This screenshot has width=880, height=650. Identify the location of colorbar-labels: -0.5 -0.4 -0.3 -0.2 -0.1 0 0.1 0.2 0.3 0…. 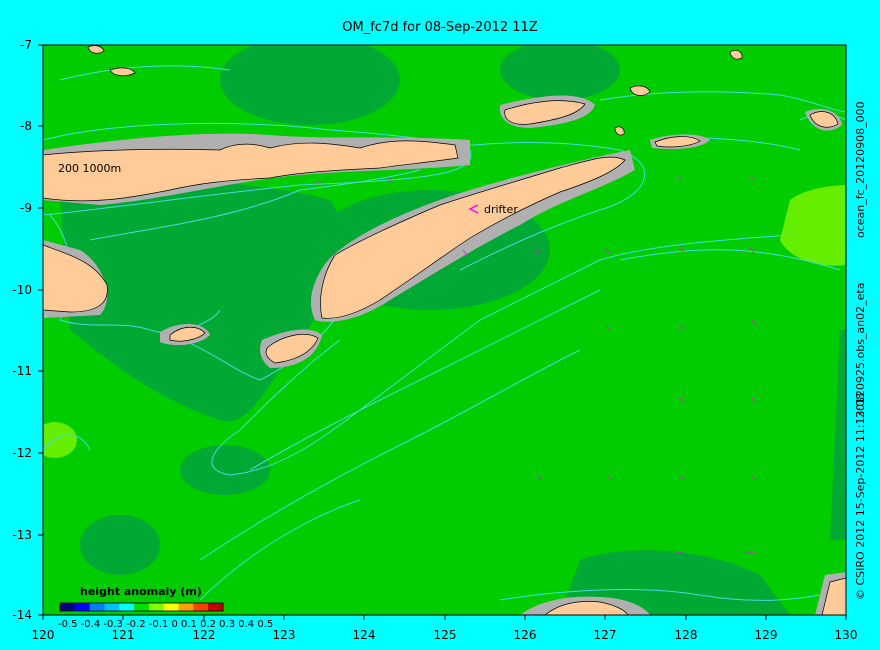
(166, 624).